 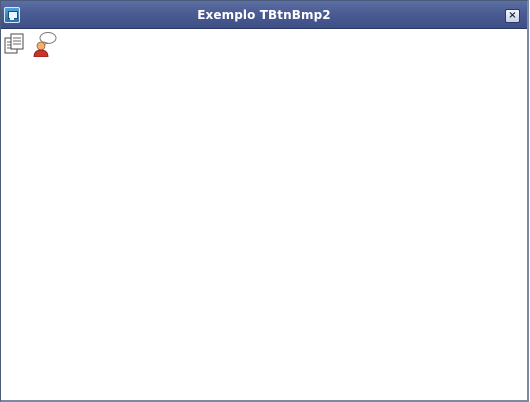 I want to click on window-title: Exemplo TBtnBmp2, so click(x=264, y=15).